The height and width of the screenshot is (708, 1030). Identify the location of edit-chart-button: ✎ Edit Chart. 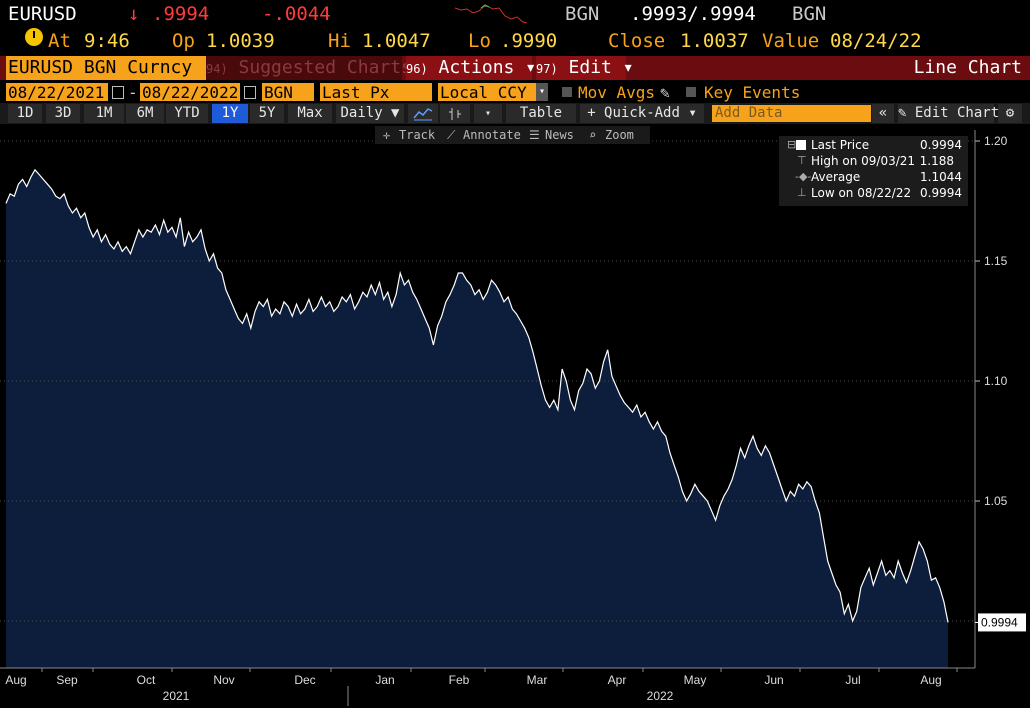
(948, 113).